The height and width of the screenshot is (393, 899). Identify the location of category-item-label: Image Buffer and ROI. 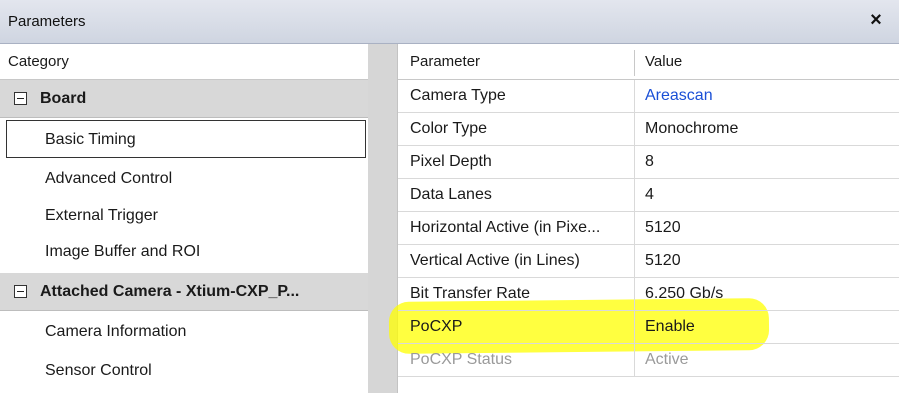
(123, 251).